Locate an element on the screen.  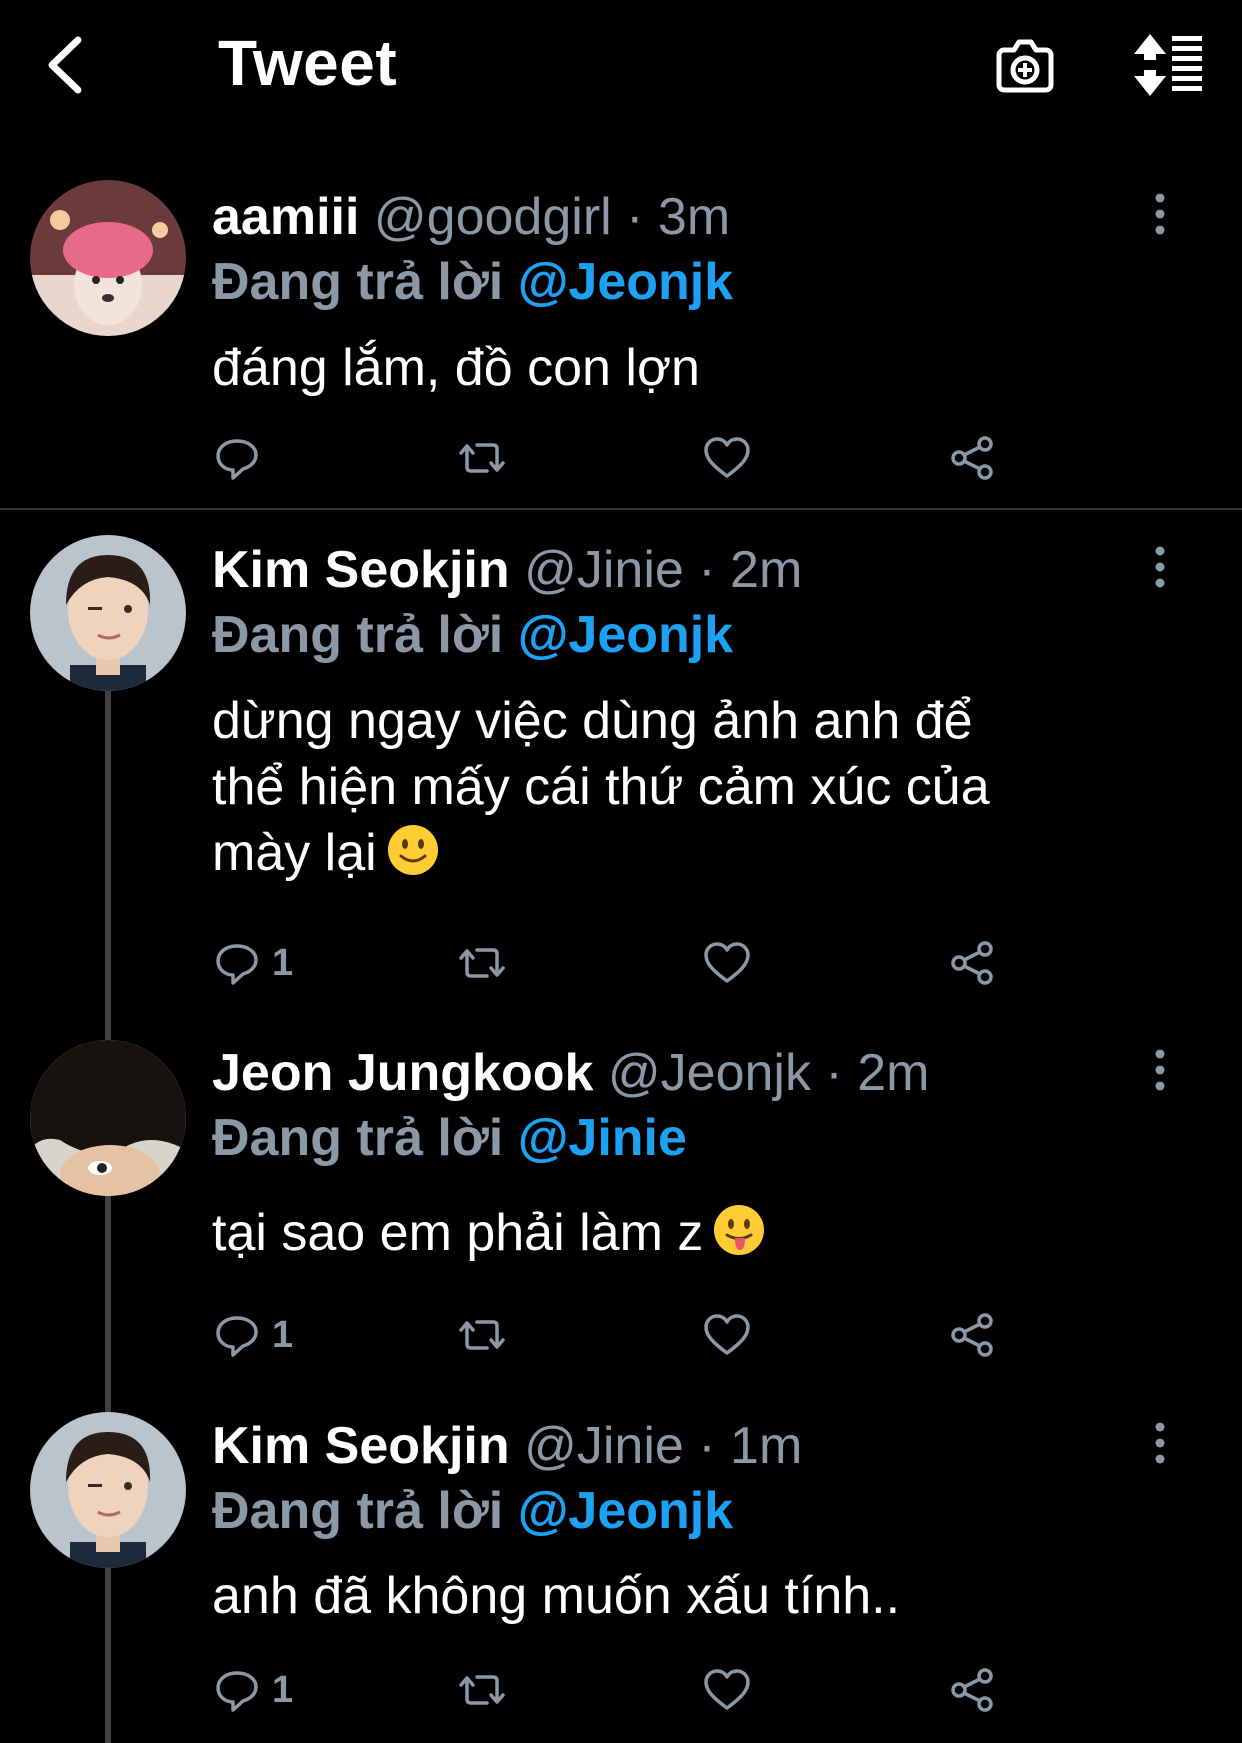
display-name: aamiii is located at coordinates (285, 217).